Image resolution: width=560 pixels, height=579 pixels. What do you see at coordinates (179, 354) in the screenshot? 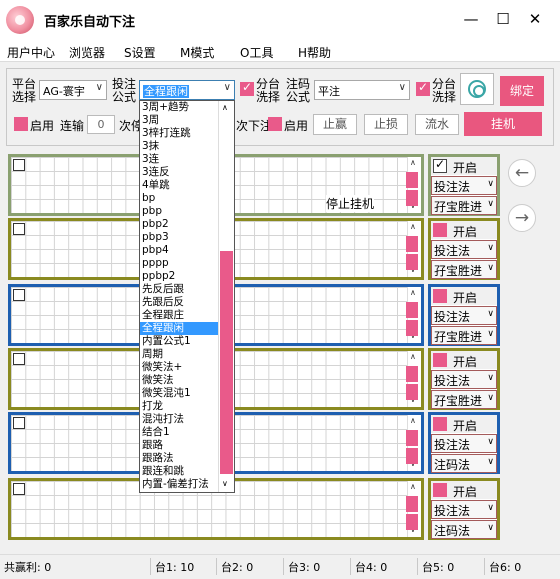
I see `dropdown-option: 周期` at bounding box center [179, 354].